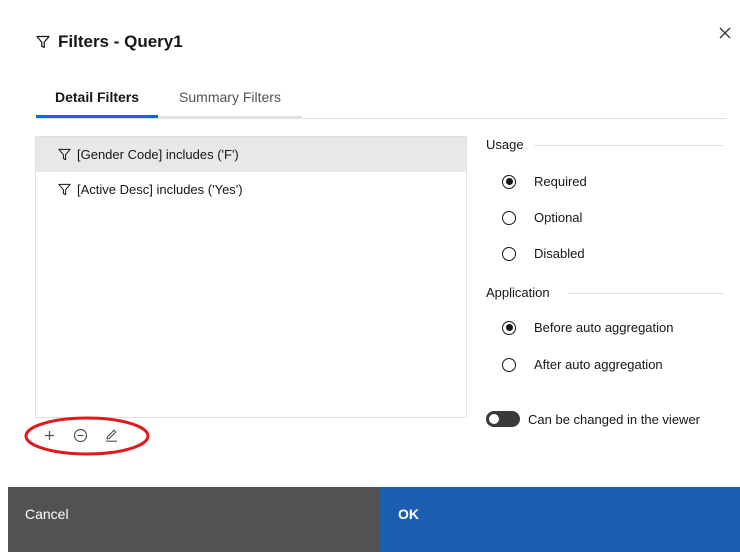 Image resolution: width=740 pixels, height=552 pixels. I want to click on radio-after-aggregation: After auto aggregation, so click(582, 364).